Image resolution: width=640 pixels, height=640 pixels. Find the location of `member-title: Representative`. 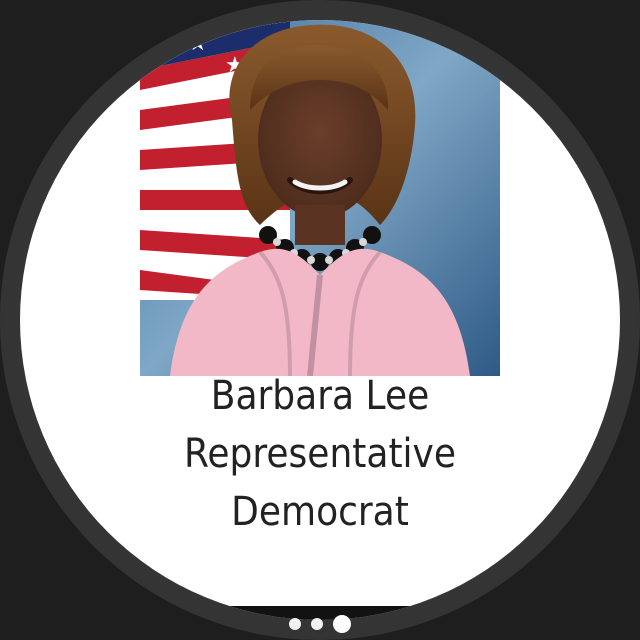

member-title: Representative is located at coordinates (320, 454).